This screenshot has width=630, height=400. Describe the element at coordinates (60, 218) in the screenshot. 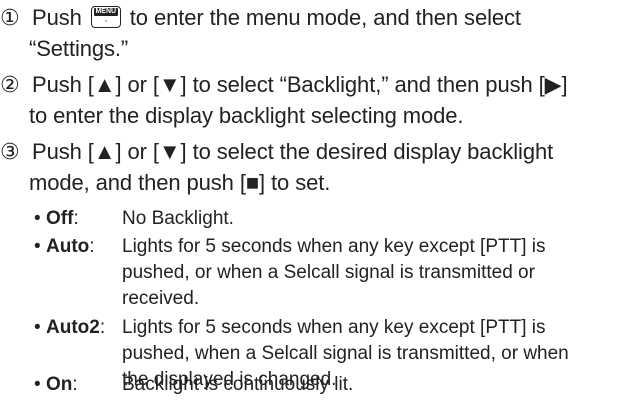

I see `option-term: Off` at that location.